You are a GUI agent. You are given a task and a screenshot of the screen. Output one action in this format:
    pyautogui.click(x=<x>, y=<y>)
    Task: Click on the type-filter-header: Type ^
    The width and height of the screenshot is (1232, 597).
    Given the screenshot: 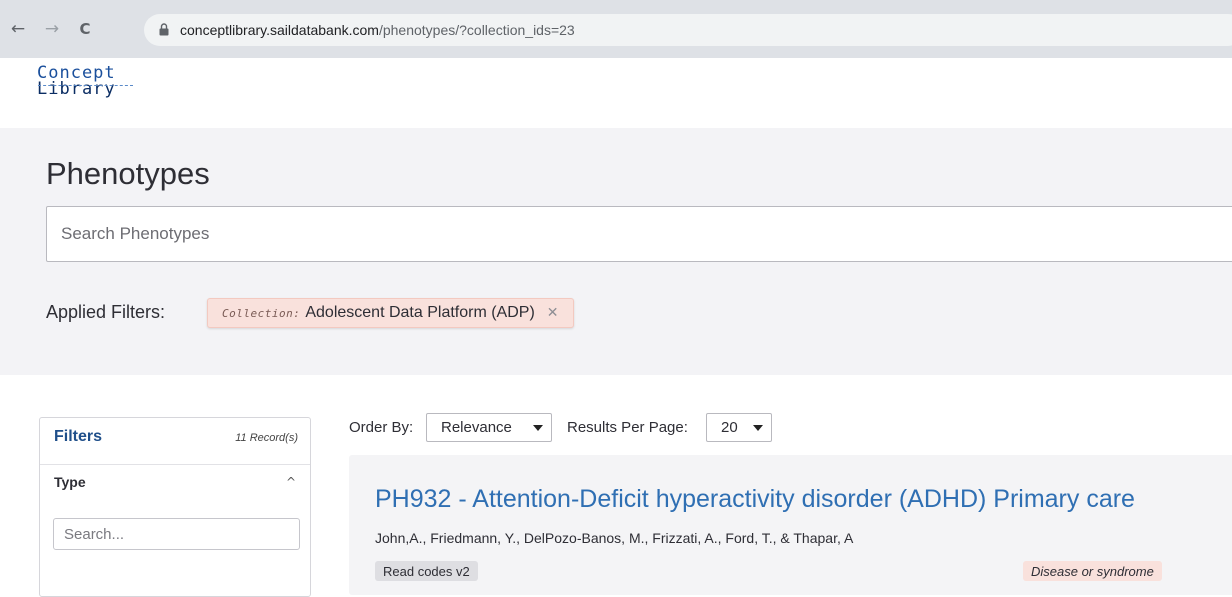 What is the action you would take?
    pyautogui.click(x=175, y=481)
    